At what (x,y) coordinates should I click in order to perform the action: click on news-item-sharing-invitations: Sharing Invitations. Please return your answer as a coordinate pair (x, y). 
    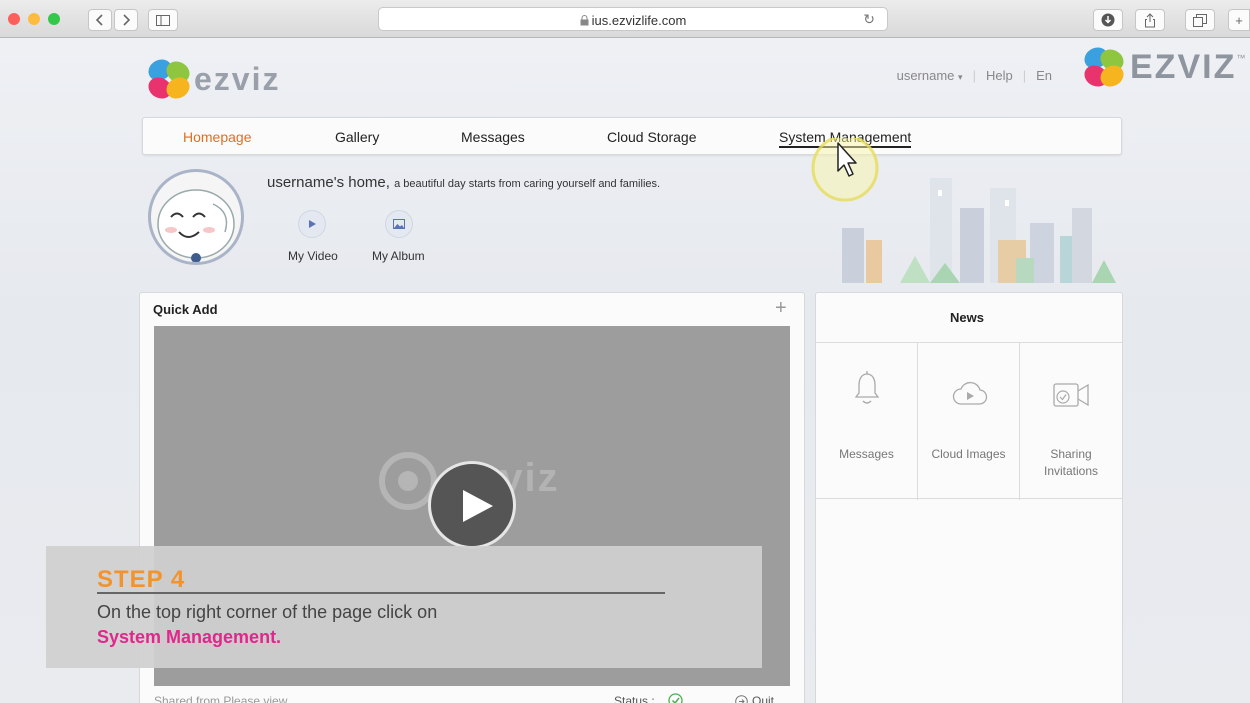
    Looking at the image, I should click on (1071, 421).